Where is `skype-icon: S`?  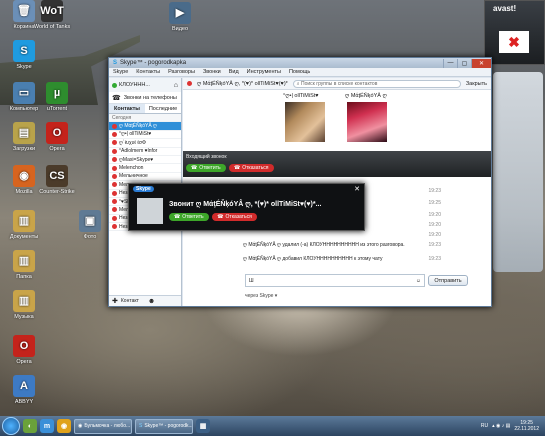 skype-icon: S is located at coordinates (141, 426).